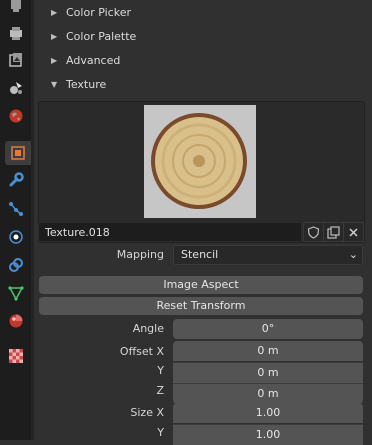 Image resolution: width=372 pixels, height=445 pixels. I want to click on properties-tab-strip, so click(15, 220).